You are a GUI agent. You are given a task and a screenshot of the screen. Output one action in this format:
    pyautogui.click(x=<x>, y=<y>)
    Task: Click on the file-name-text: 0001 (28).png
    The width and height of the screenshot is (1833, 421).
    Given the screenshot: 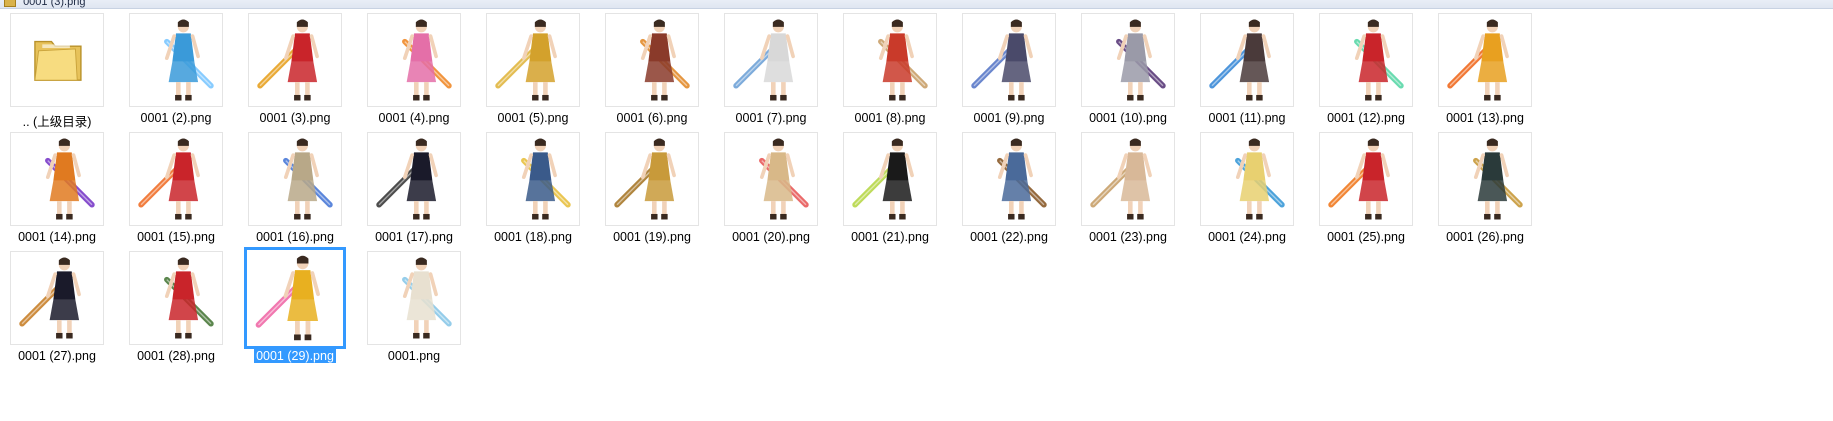 What is the action you would take?
    pyautogui.click(x=176, y=356)
    